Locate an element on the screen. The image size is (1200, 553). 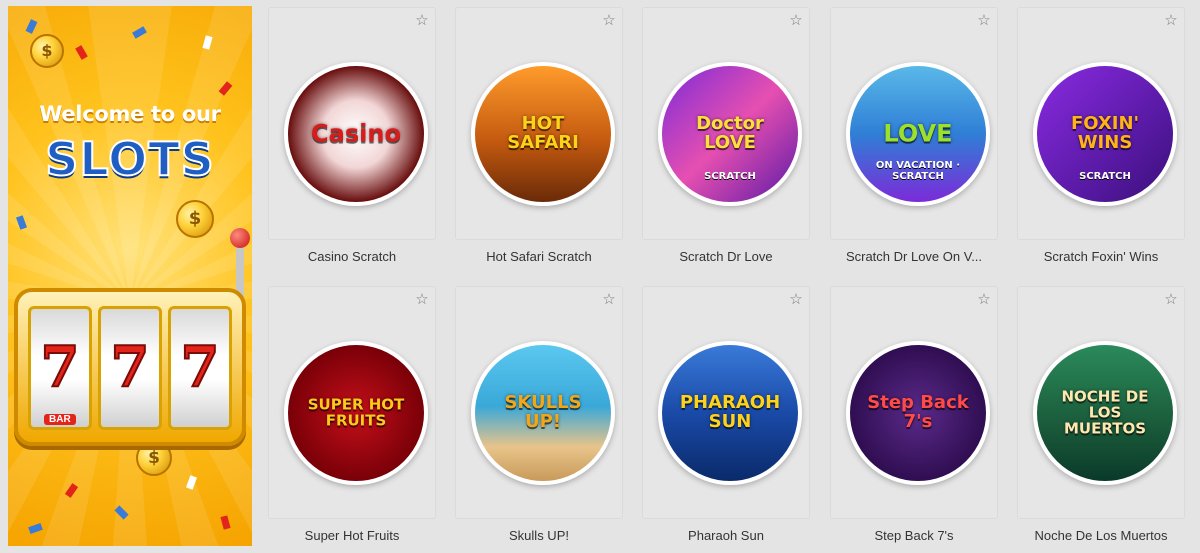
game-logo: NOCHE DE LOS MUERTOS is located at coordinates (1105, 412).